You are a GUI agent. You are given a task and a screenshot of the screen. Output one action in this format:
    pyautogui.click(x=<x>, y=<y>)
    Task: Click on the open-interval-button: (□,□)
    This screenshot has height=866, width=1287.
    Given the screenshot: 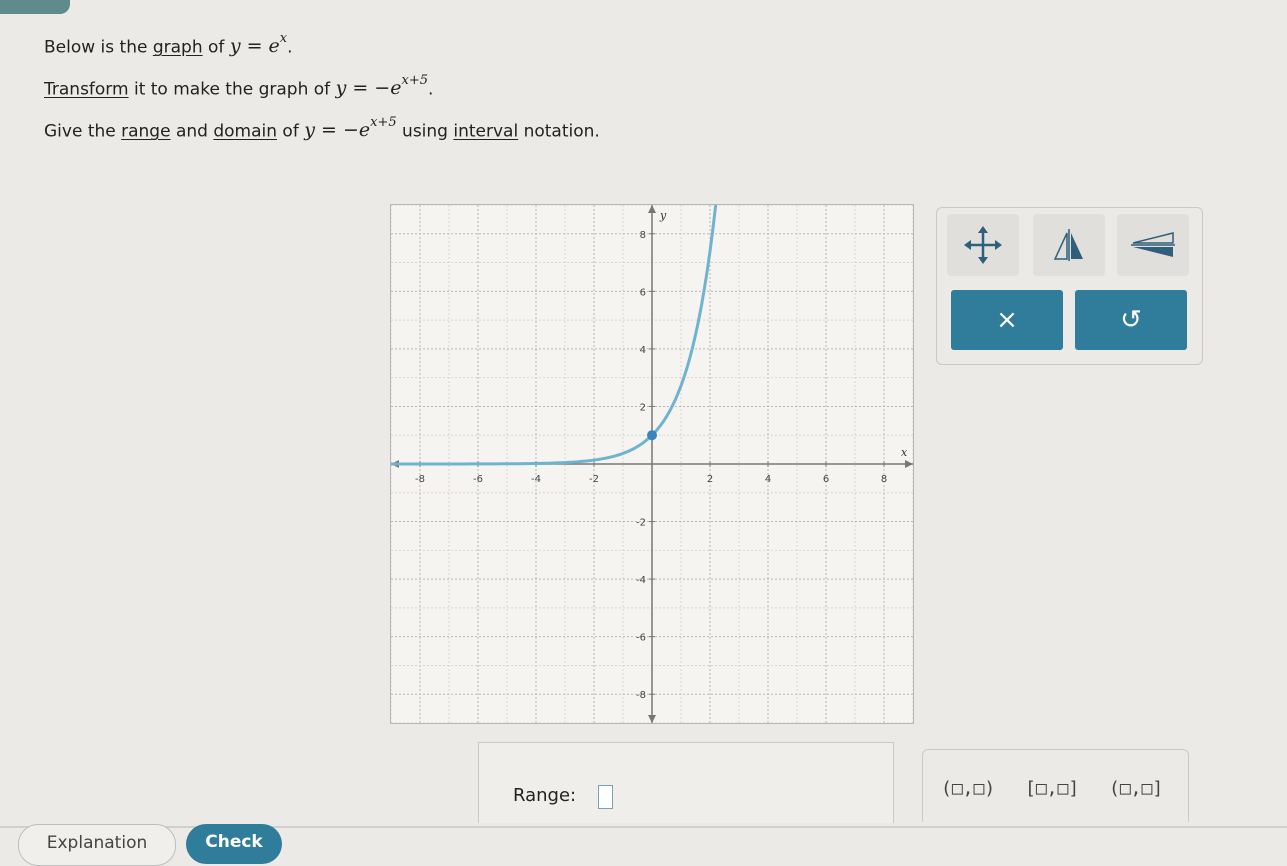 What is the action you would take?
    pyautogui.click(x=968, y=788)
    